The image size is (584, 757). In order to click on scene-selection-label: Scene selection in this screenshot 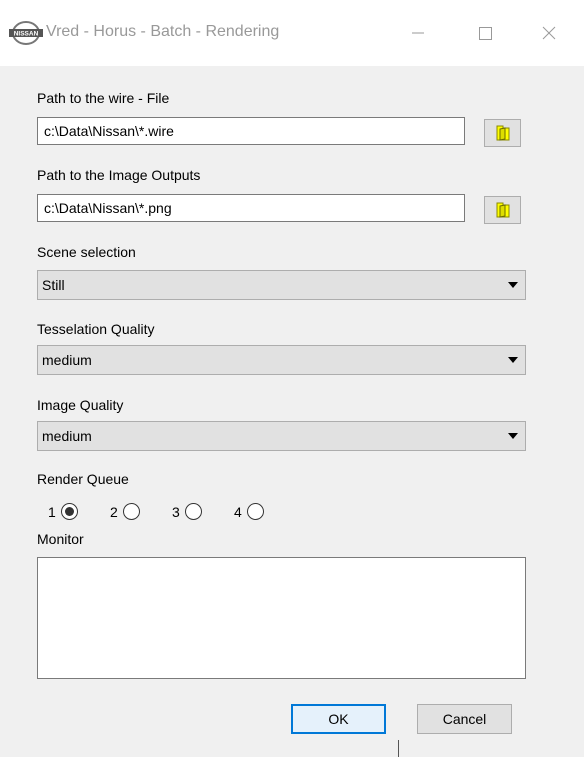, I will do `click(86, 252)`.